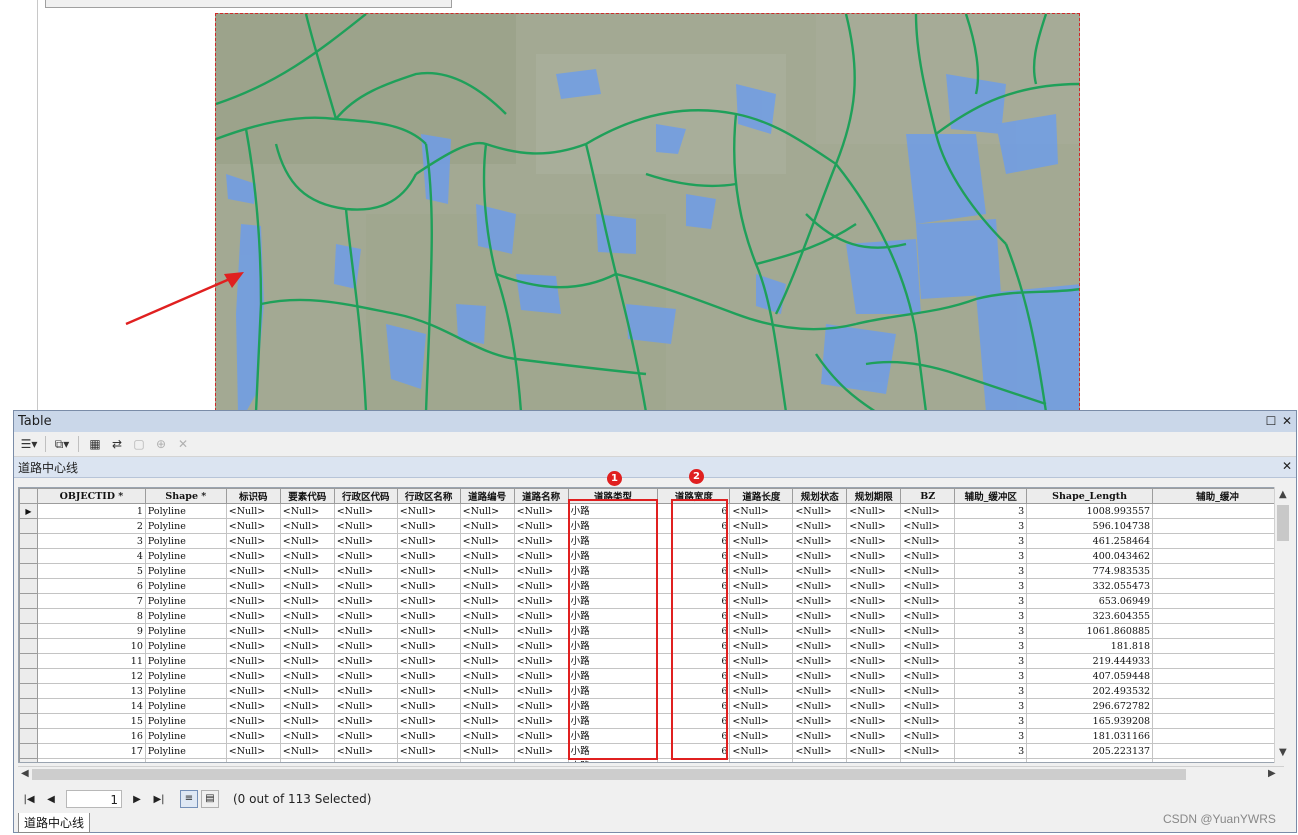 The height and width of the screenshot is (835, 1298). Describe the element at coordinates (1287, 421) in the screenshot. I see `close-icon: ✕` at that location.